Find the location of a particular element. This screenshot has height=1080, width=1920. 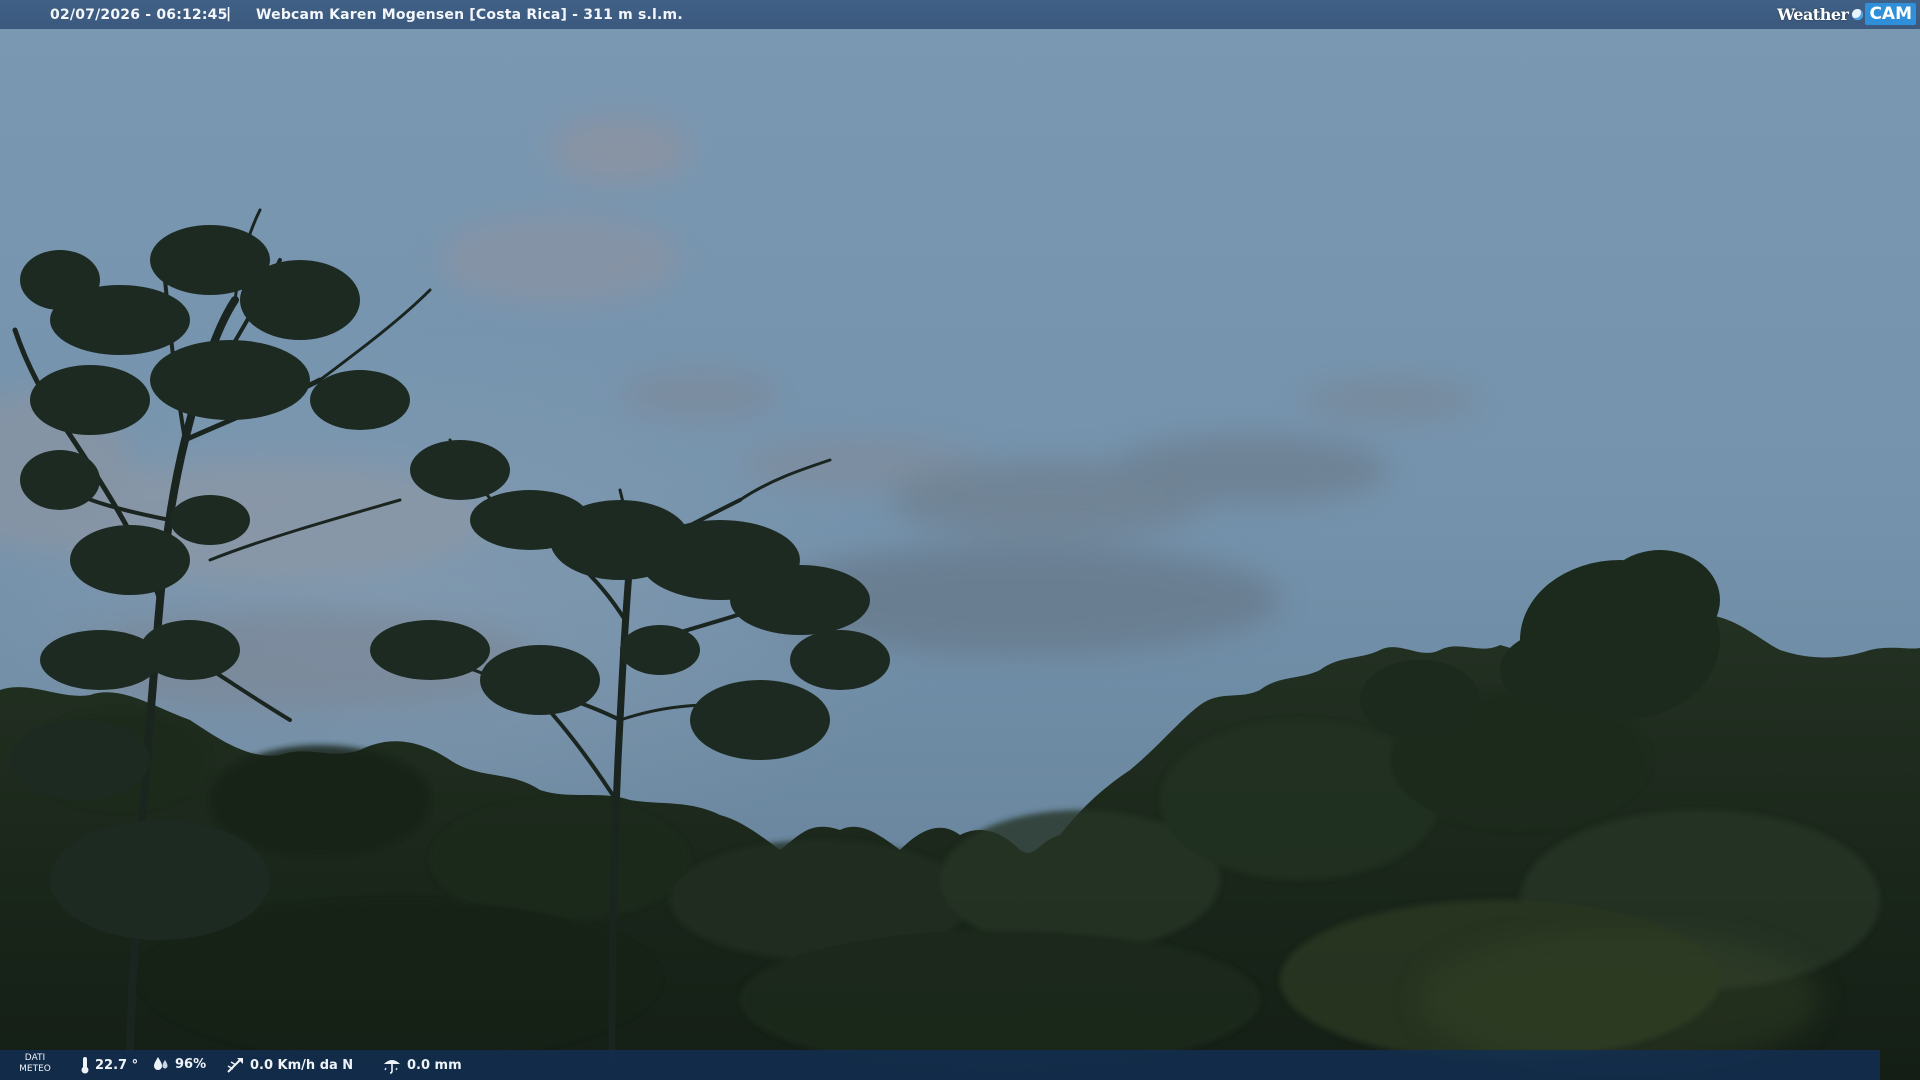

humidity-value: 96% is located at coordinates (191, 1064).